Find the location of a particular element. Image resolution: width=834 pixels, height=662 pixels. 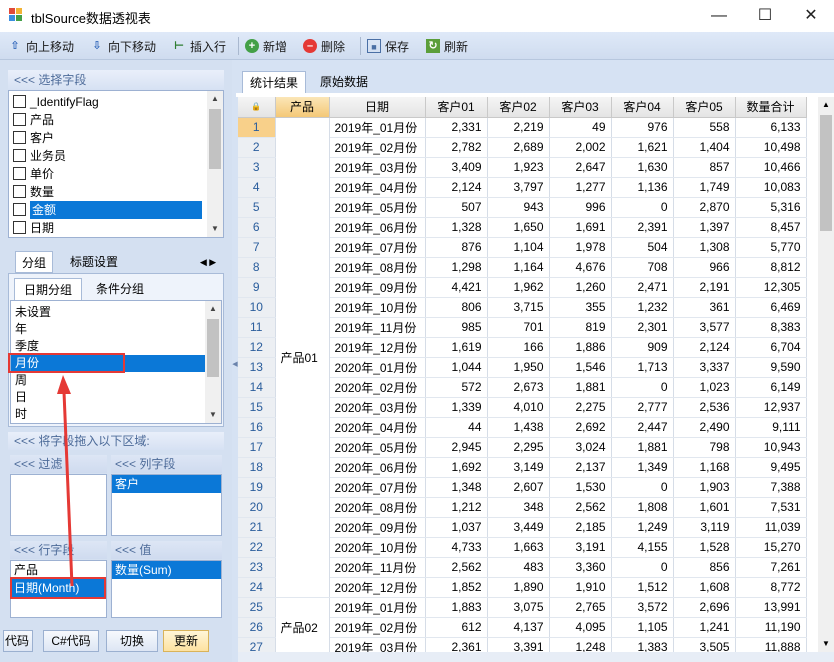

grid-column-header: 数量合计 is located at coordinates (771, 107).